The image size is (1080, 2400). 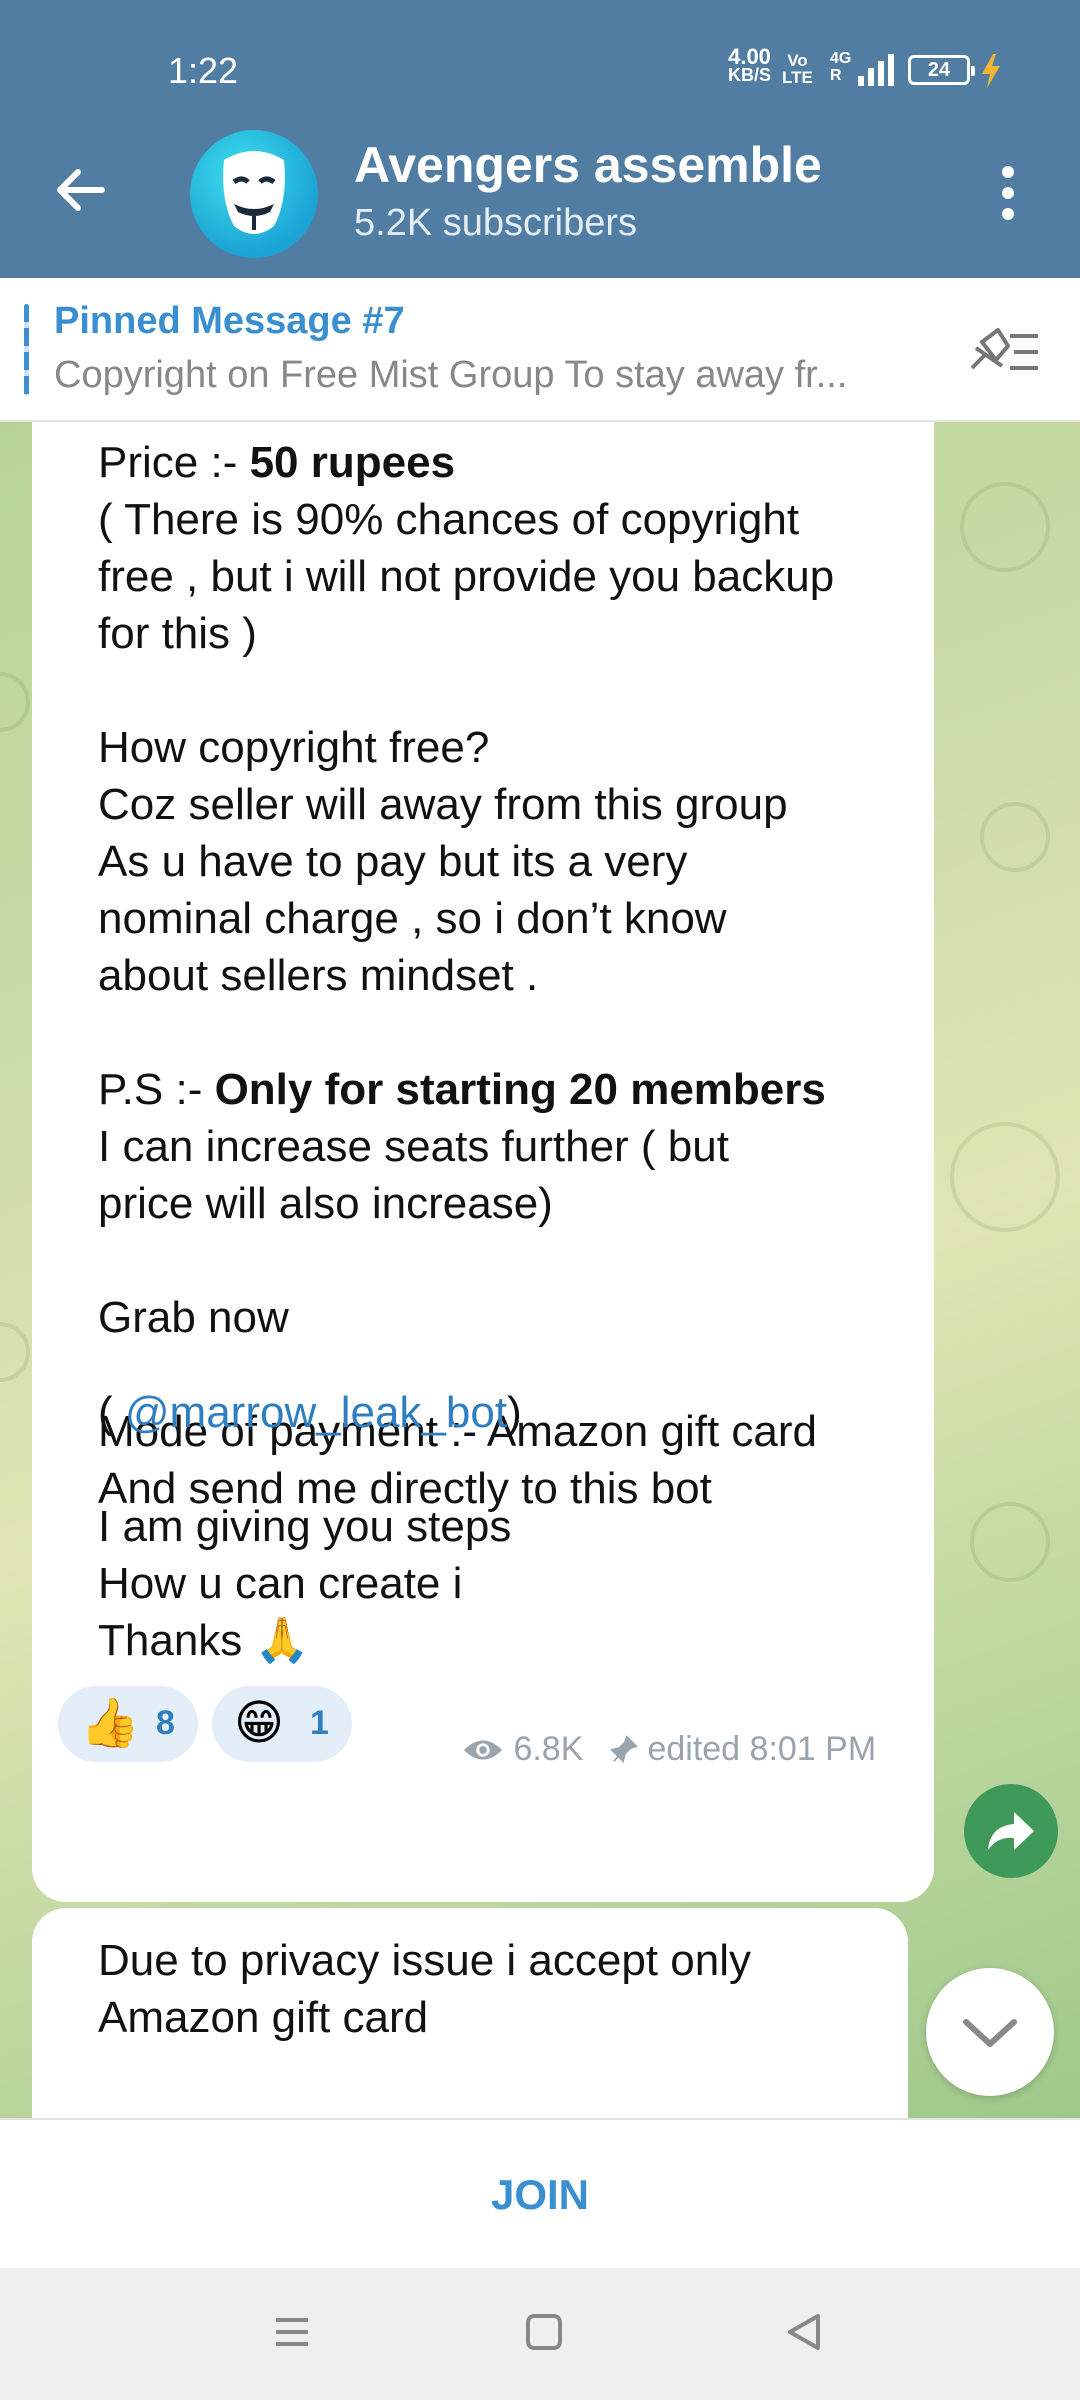 I want to click on message-text: Price :-, so click(x=174, y=462).